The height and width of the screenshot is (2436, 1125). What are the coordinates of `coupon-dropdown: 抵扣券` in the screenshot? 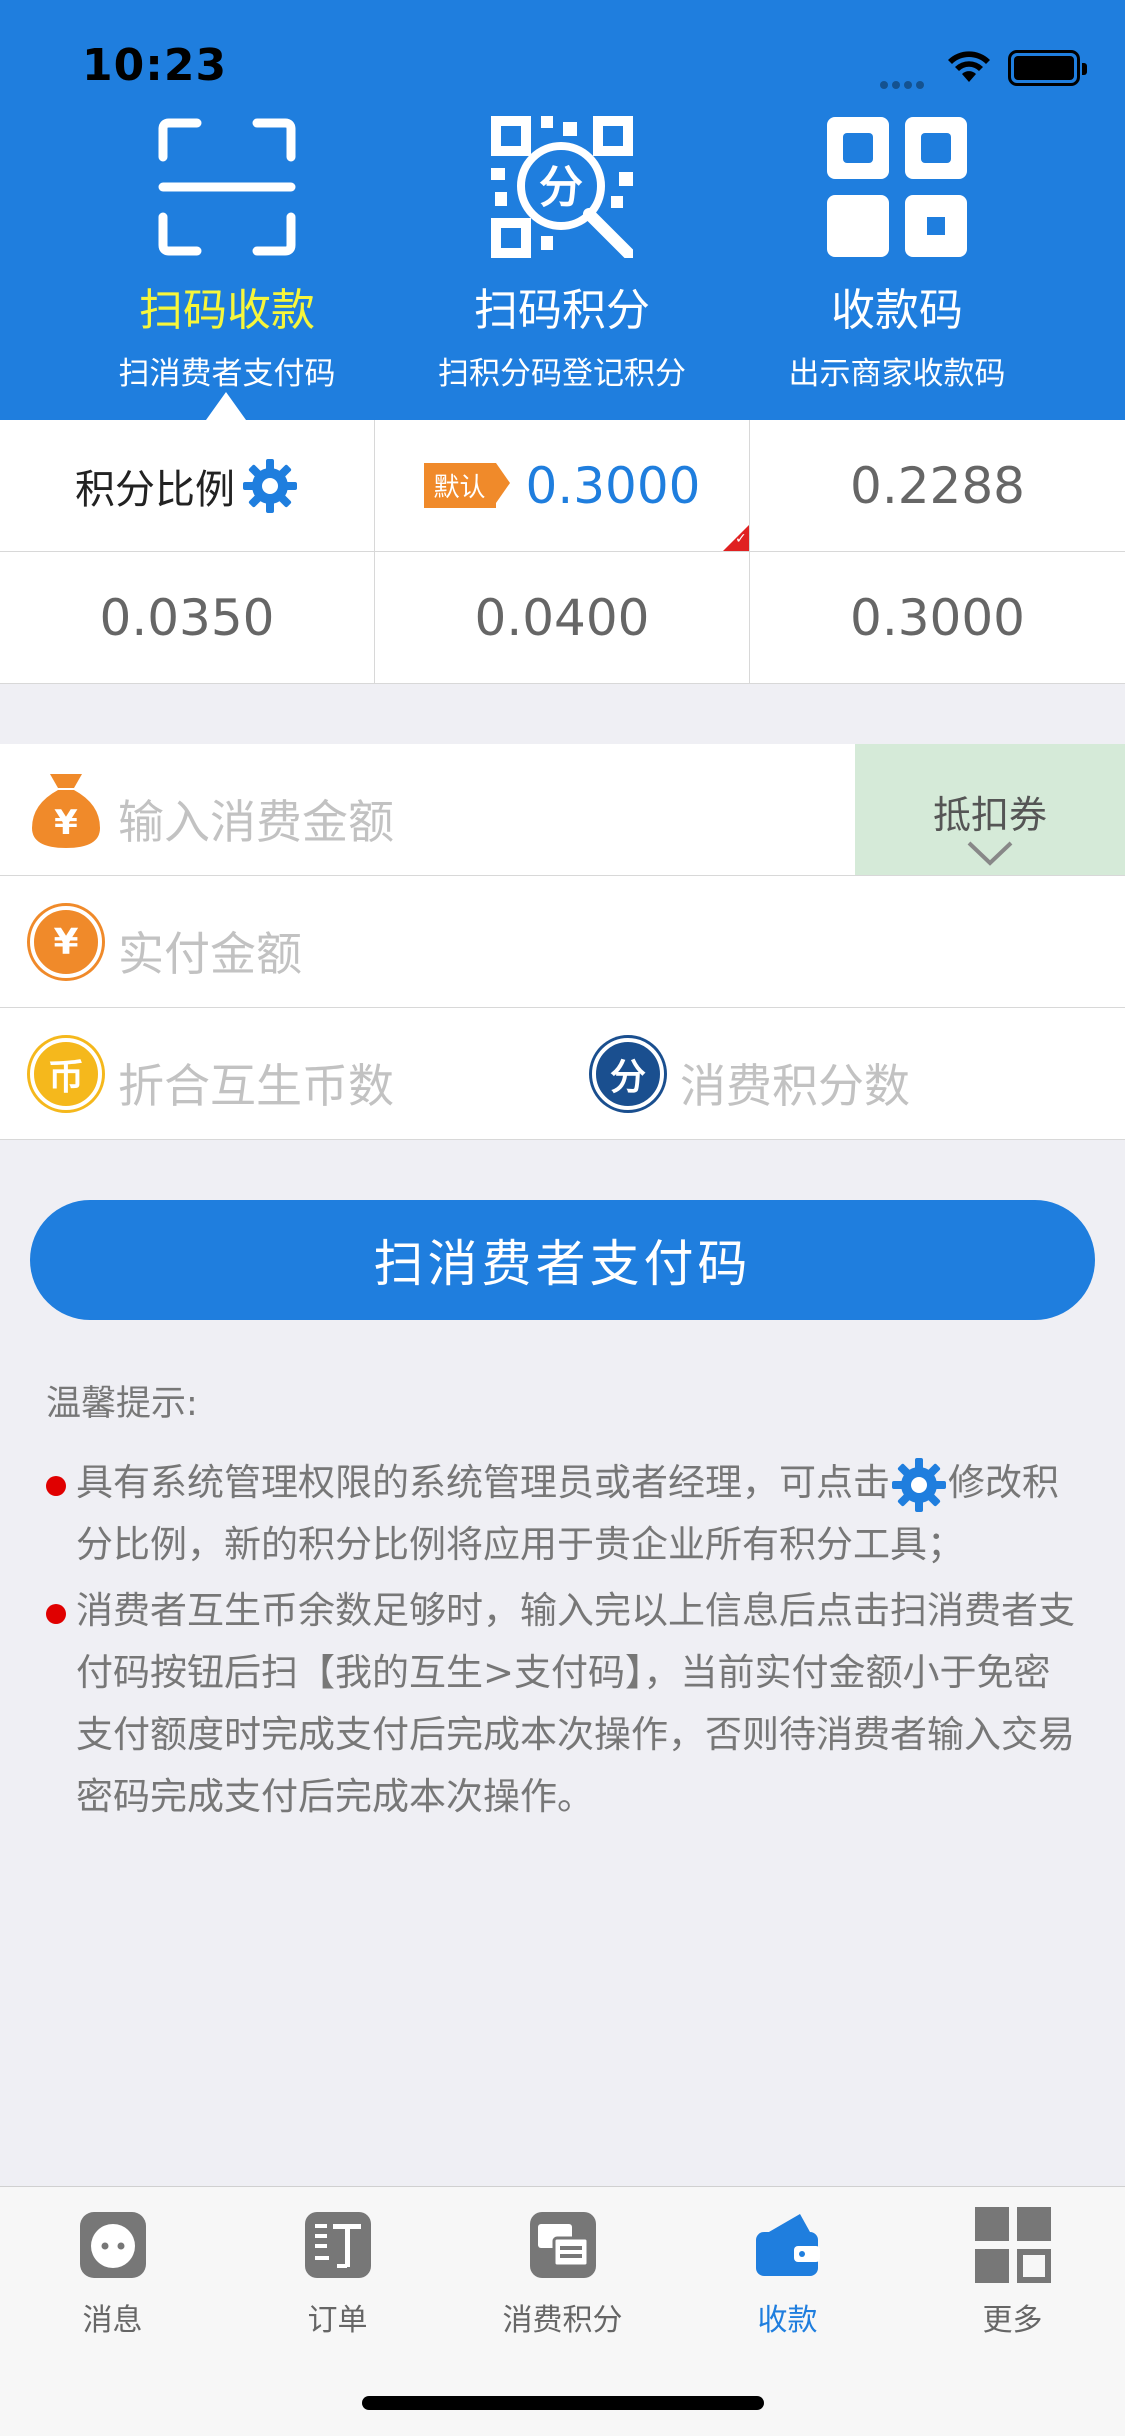 It's located at (990, 809).